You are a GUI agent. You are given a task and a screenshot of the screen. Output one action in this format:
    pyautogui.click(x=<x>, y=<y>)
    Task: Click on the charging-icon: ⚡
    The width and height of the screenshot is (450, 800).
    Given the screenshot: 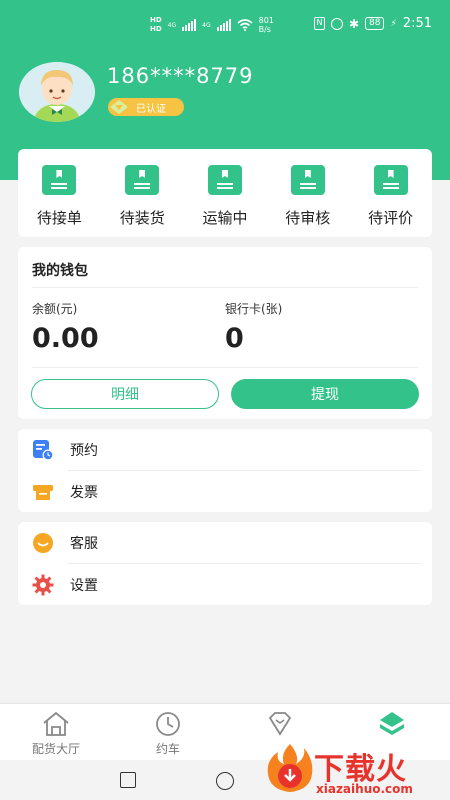 What is the action you would take?
    pyautogui.click(x=393, y=23)
    